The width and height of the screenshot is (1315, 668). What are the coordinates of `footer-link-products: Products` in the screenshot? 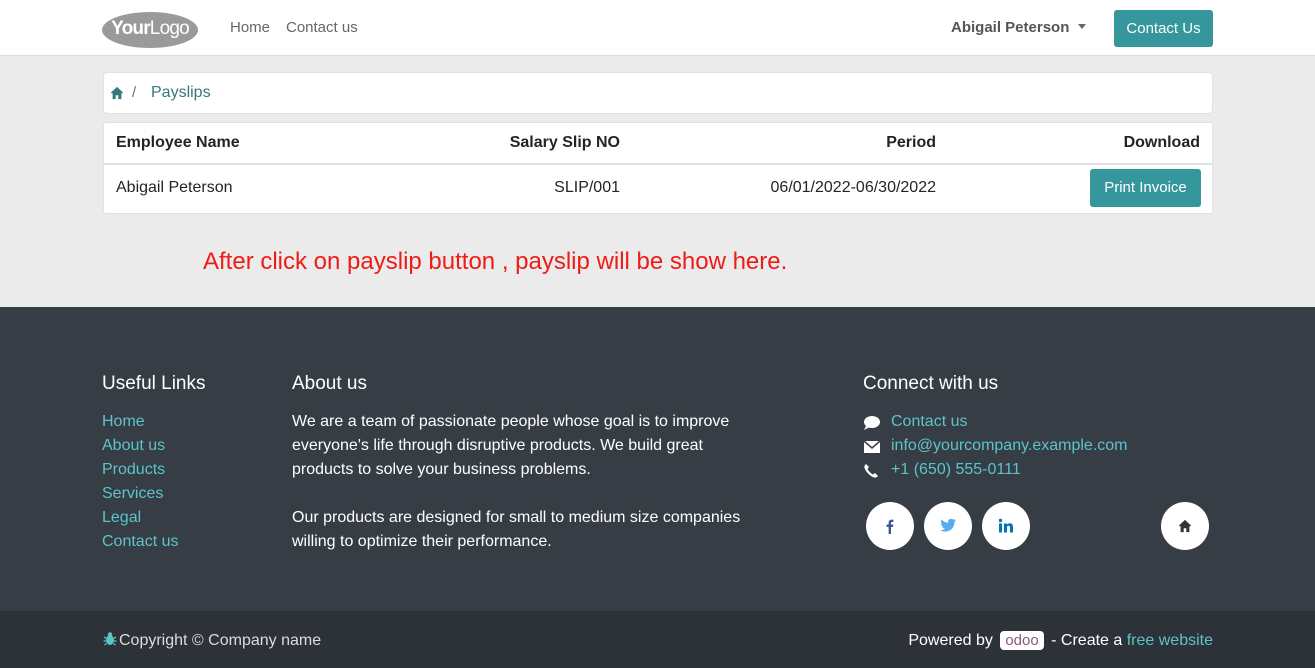 It's located at (133, 470).